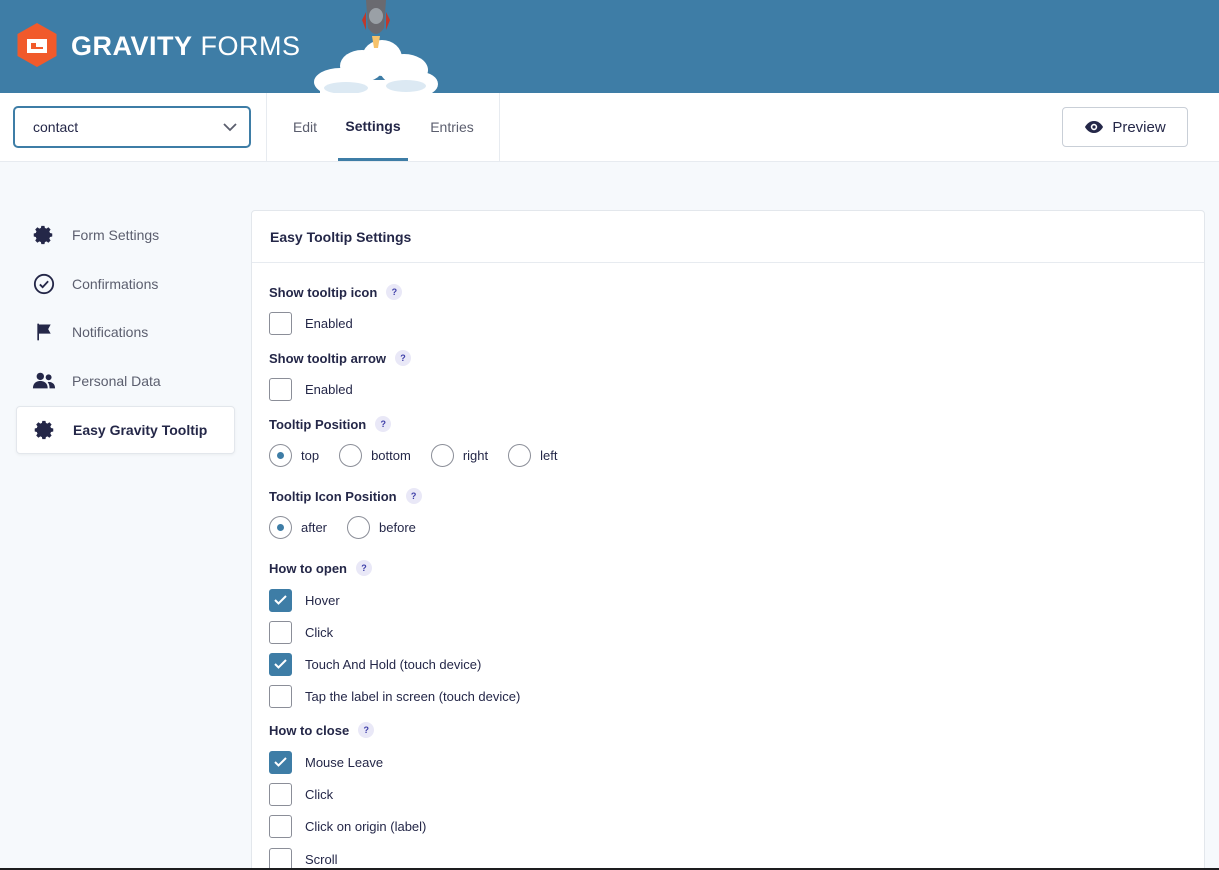 This screenshot has width=1219, height=870. I want to click on sidebar-item-confirmations: Confirmations, so click(125, 284).